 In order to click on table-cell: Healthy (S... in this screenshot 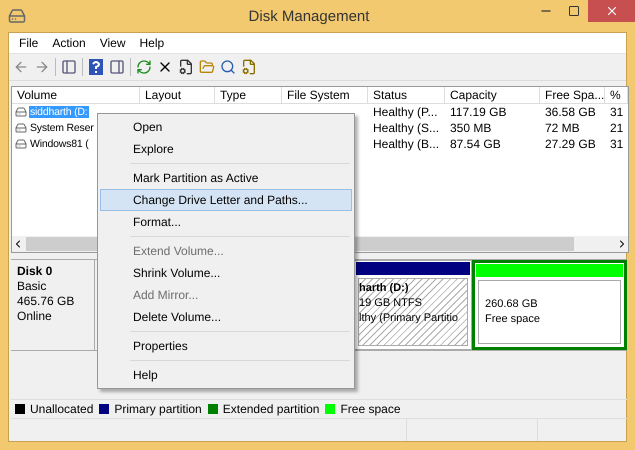, I will do `click(406, 128)`.